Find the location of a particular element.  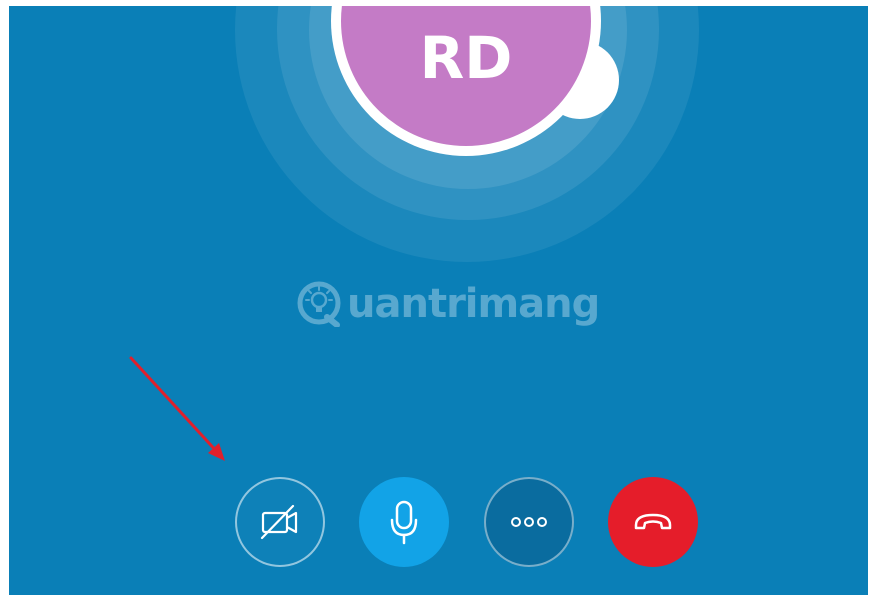

more-dots-icon is located at coordinates (529, 522).